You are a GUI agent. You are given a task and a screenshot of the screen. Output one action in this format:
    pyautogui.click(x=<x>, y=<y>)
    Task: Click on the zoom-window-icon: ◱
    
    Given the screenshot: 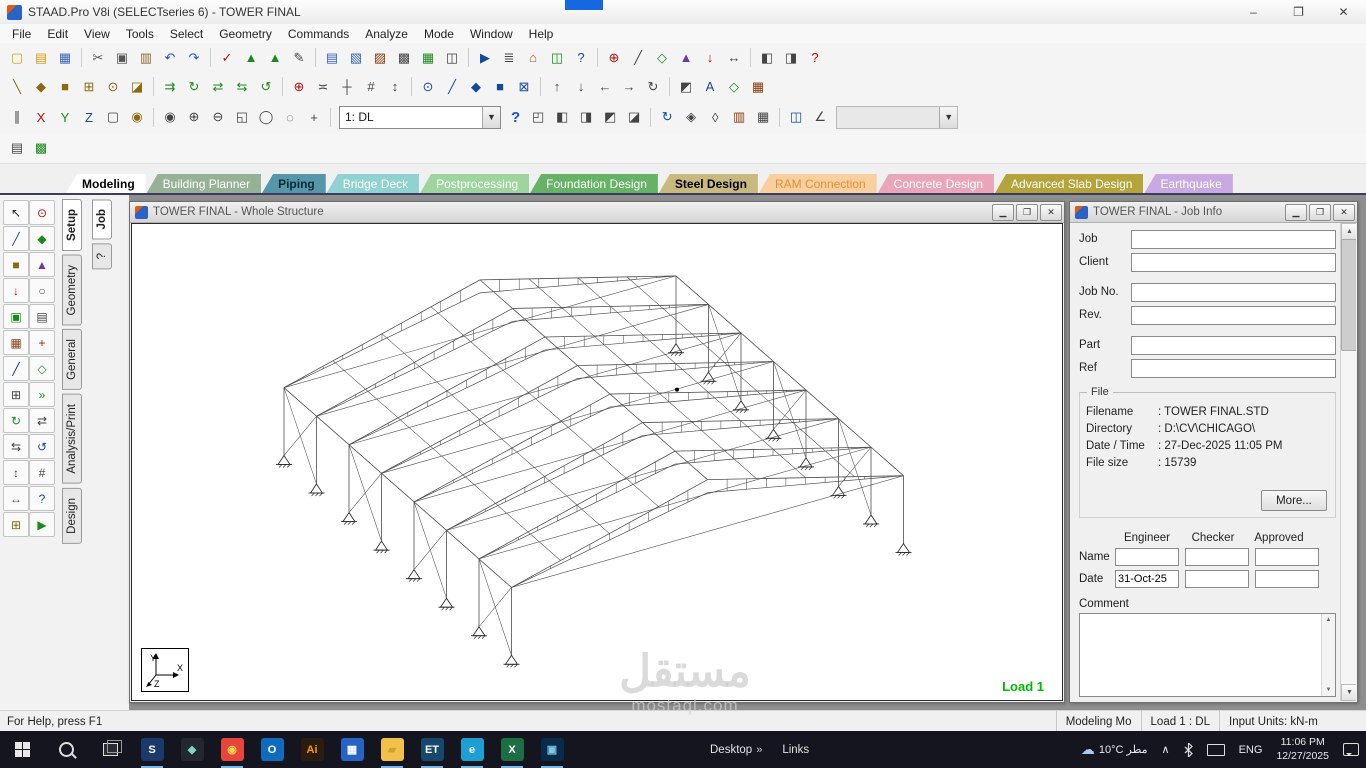 What is the action you would take?
    pyautogui.click(x=242, y=117)
    